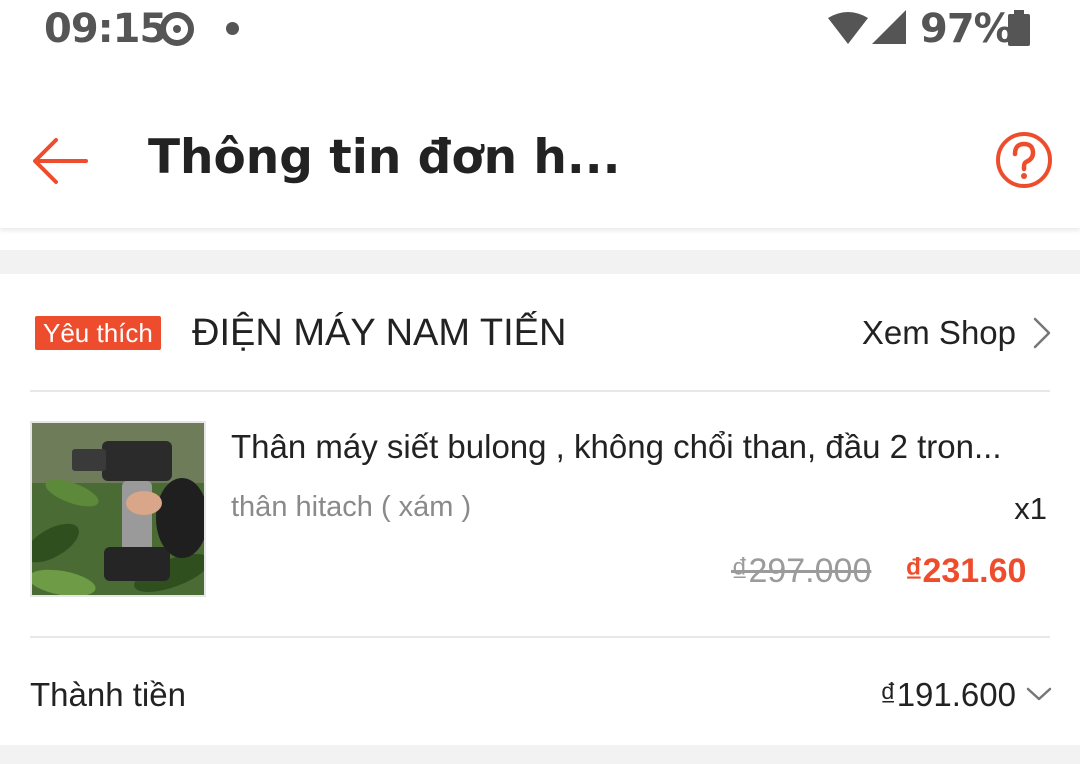 This screenshot has width=1080, height=764. Describe the element at coordinates (966, 571) in the screenshot. I see `sale-price: ₫231.60` at that location.